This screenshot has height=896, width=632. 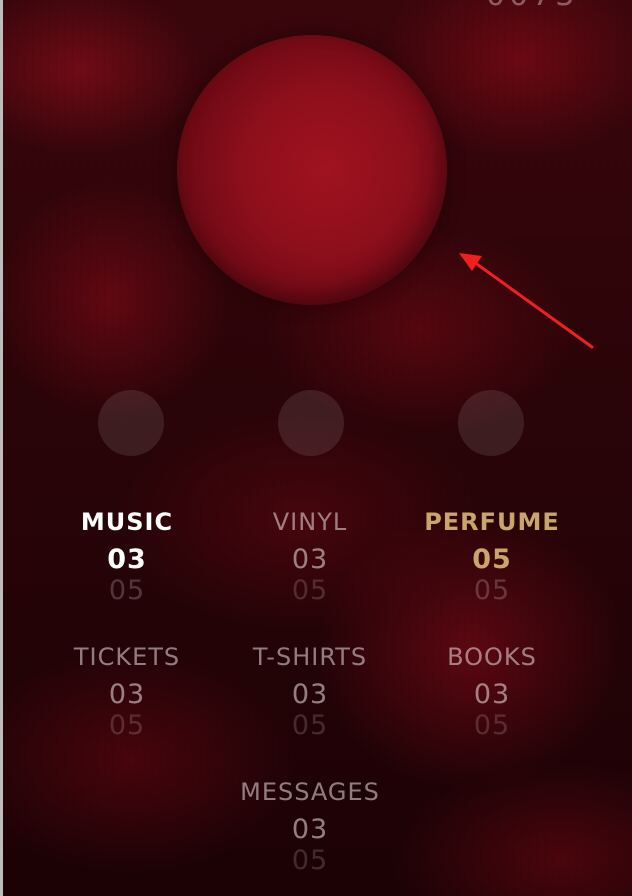 I want to click on category-label: BOOKS, so click(x=492, y=657).